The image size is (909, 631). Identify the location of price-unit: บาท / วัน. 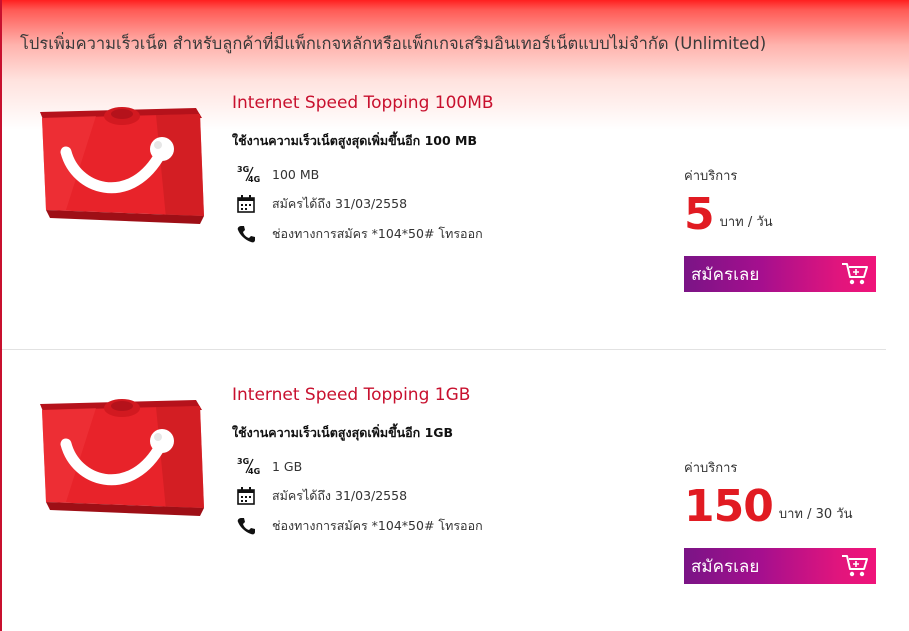
(746, 222).